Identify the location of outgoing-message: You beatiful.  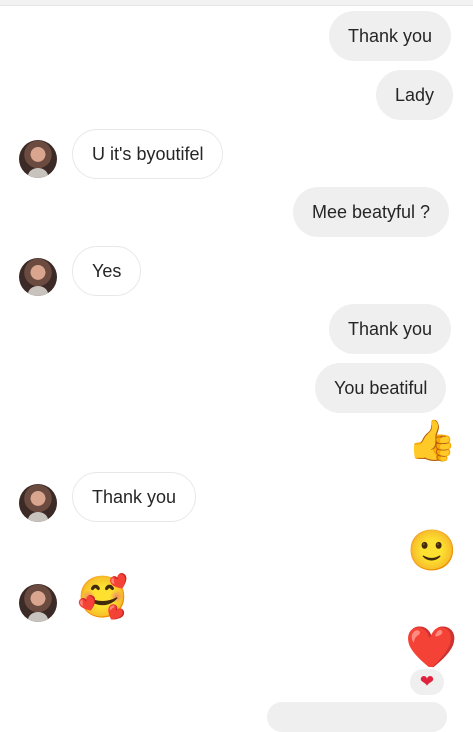
(381, 388).